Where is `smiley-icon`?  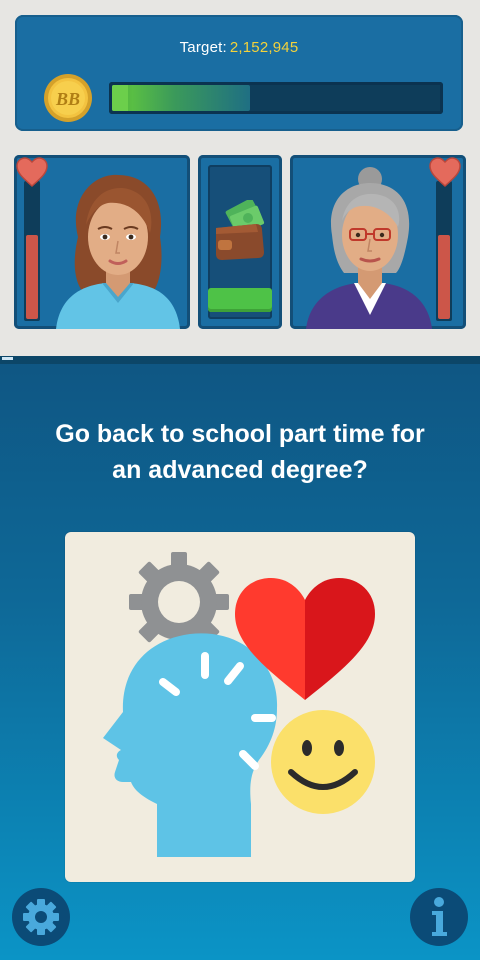 smiley-icon is located at coordinates (323, 762).